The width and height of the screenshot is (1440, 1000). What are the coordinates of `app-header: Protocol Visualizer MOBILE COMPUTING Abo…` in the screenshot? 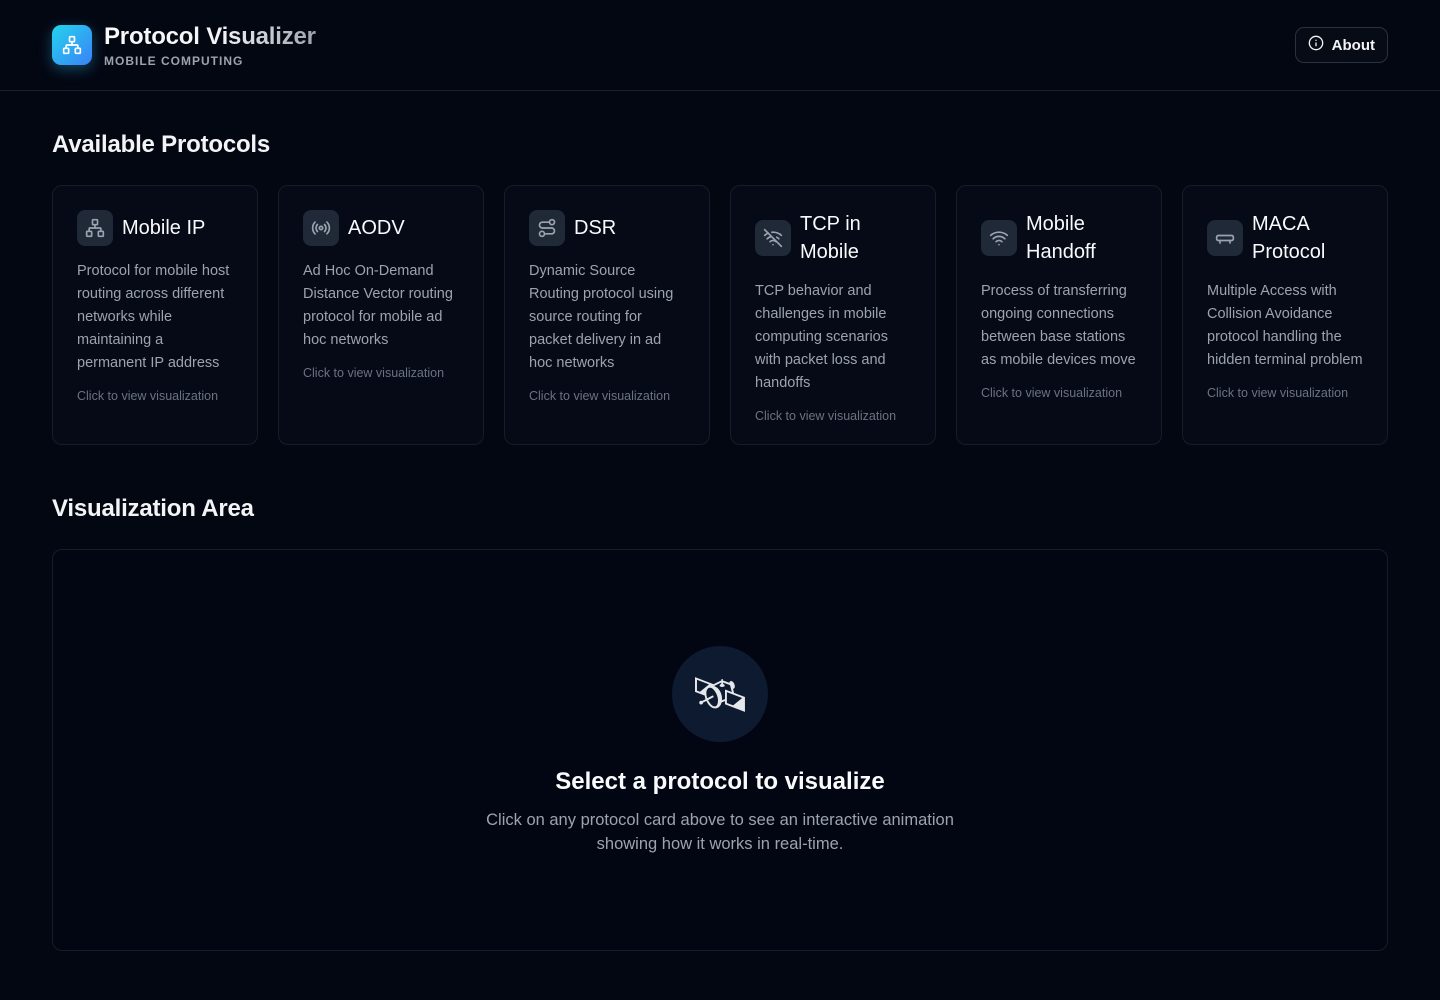 It's located at (720, 45).